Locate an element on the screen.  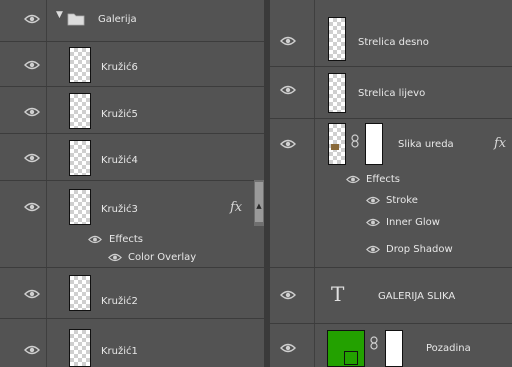
layer-name: Kružić4 is located at coordinates (119, 160).